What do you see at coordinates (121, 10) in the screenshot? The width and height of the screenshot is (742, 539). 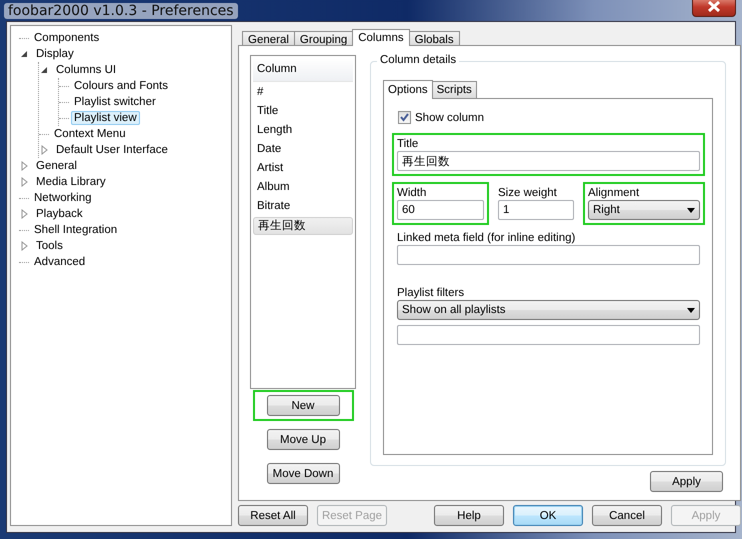 I see `window-title: foobar2000 v1.0.3 - Preferences` at bounding box center [121, 10].